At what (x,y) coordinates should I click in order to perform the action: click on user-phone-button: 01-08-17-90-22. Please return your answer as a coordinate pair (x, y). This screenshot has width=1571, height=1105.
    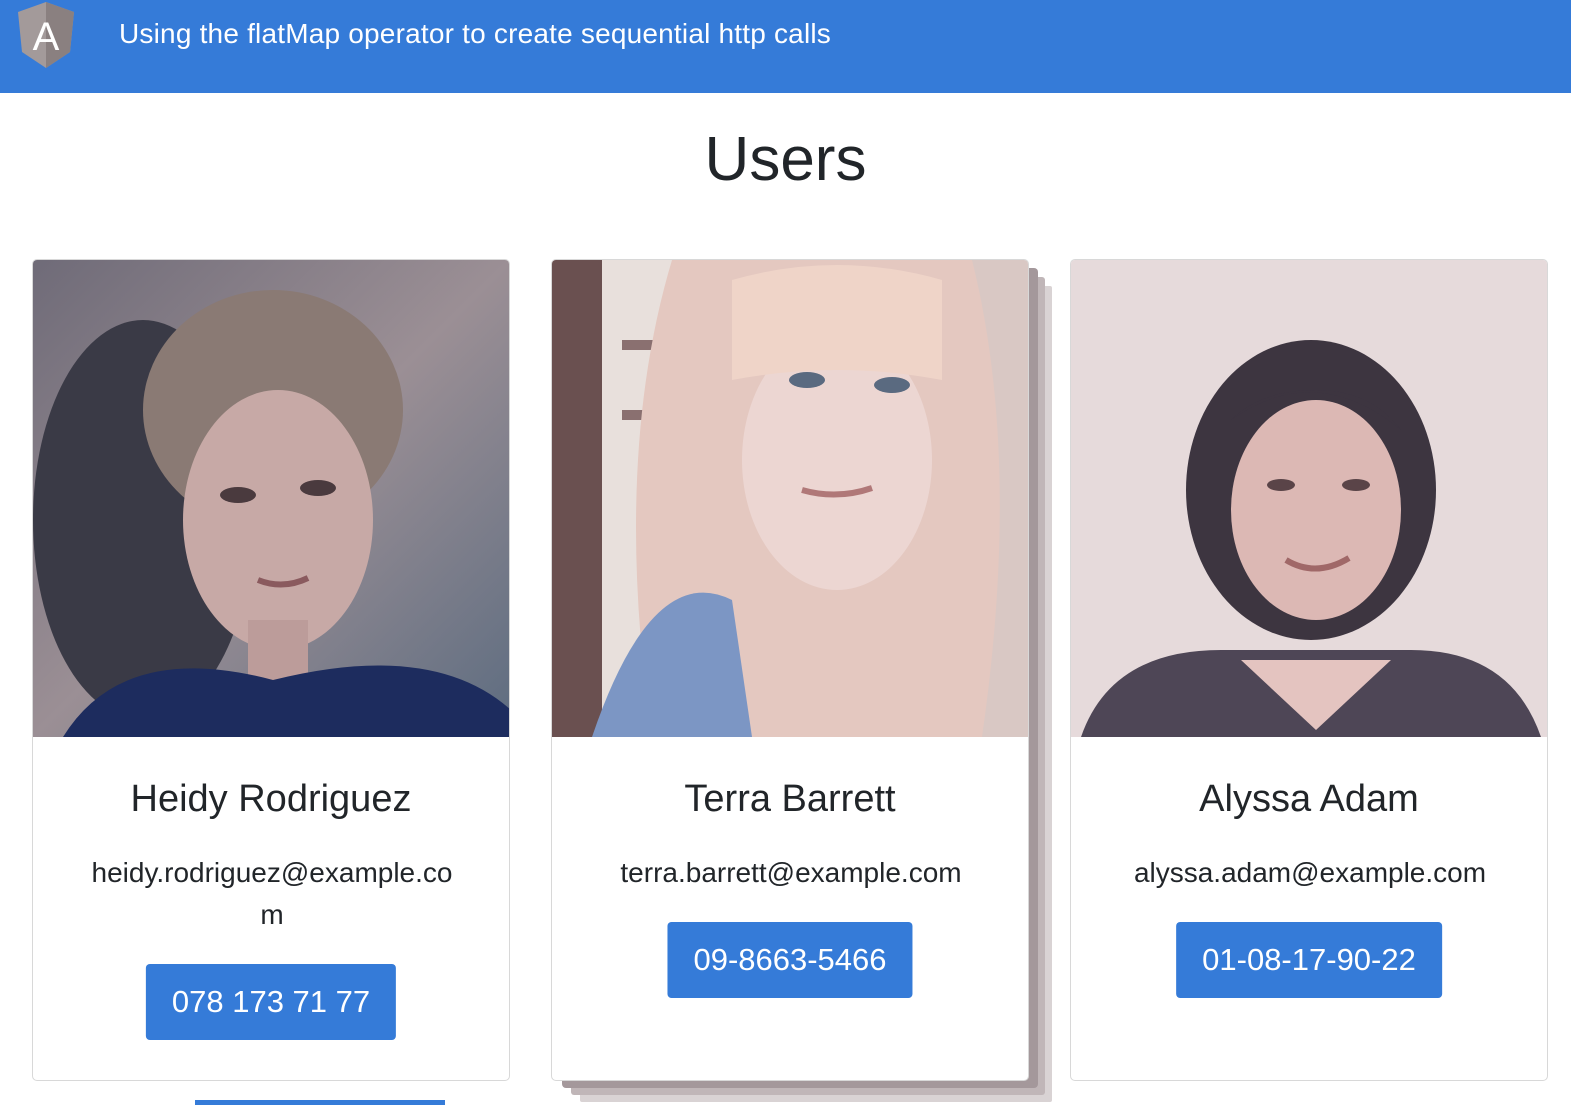
    Looking at the image, I should click on (1309, 960).